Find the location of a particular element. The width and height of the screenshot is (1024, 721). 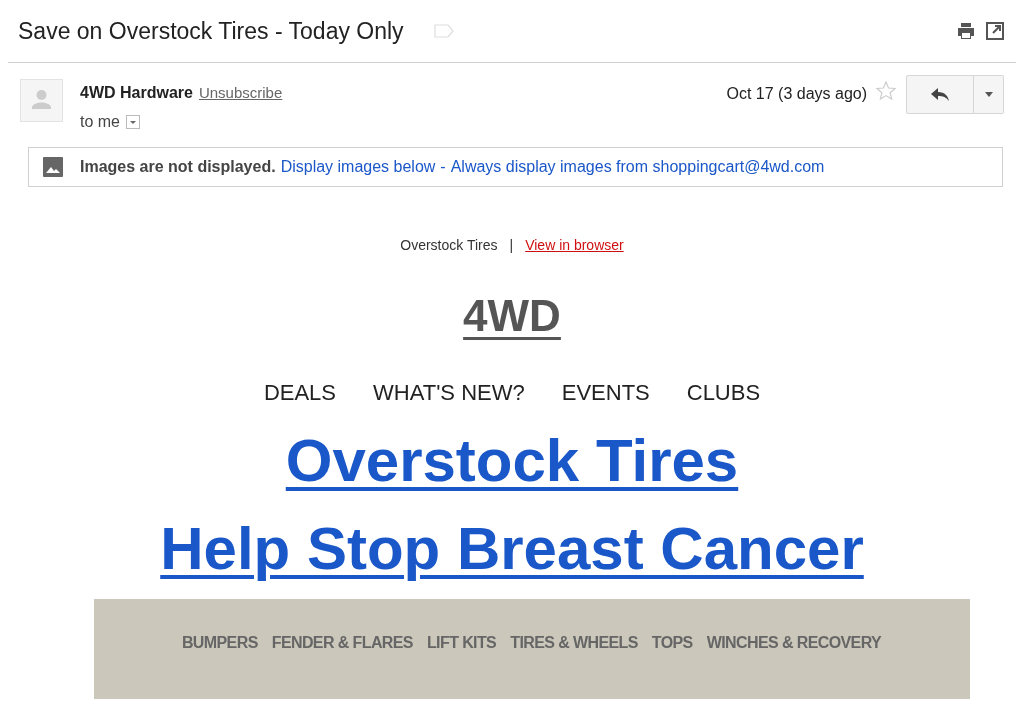

always-display-link: Always display images from shoppingcart@4wd.com is located at coordinates (637, 167).